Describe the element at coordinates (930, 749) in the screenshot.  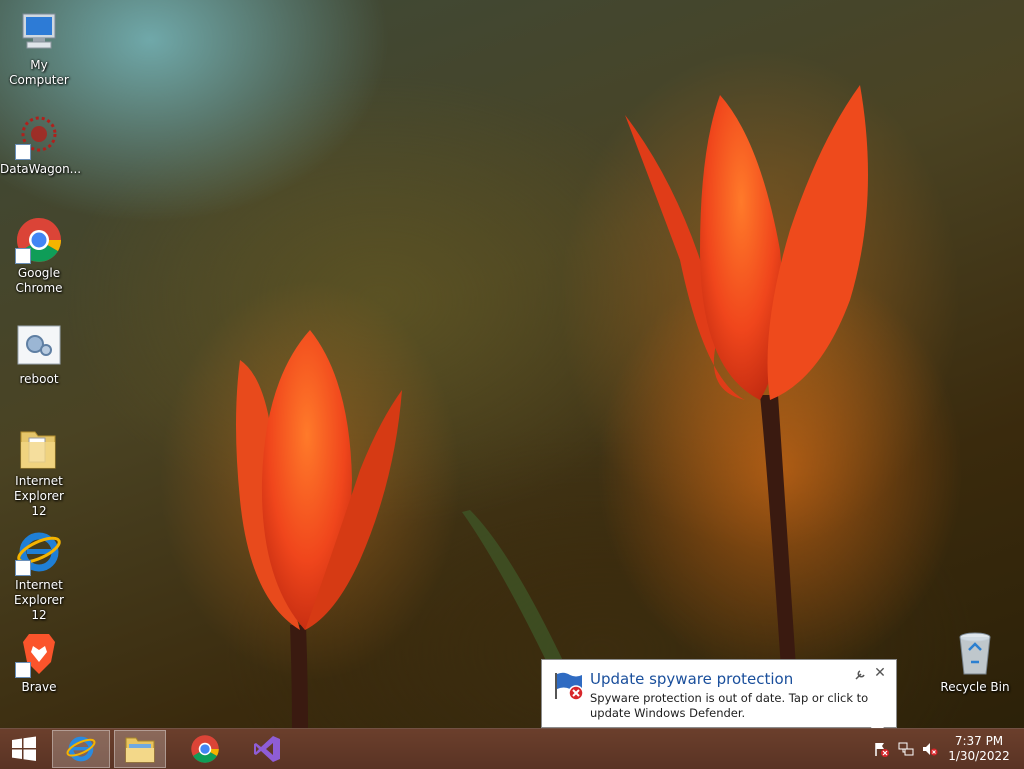
I see `volume-muted-icon` at that location.